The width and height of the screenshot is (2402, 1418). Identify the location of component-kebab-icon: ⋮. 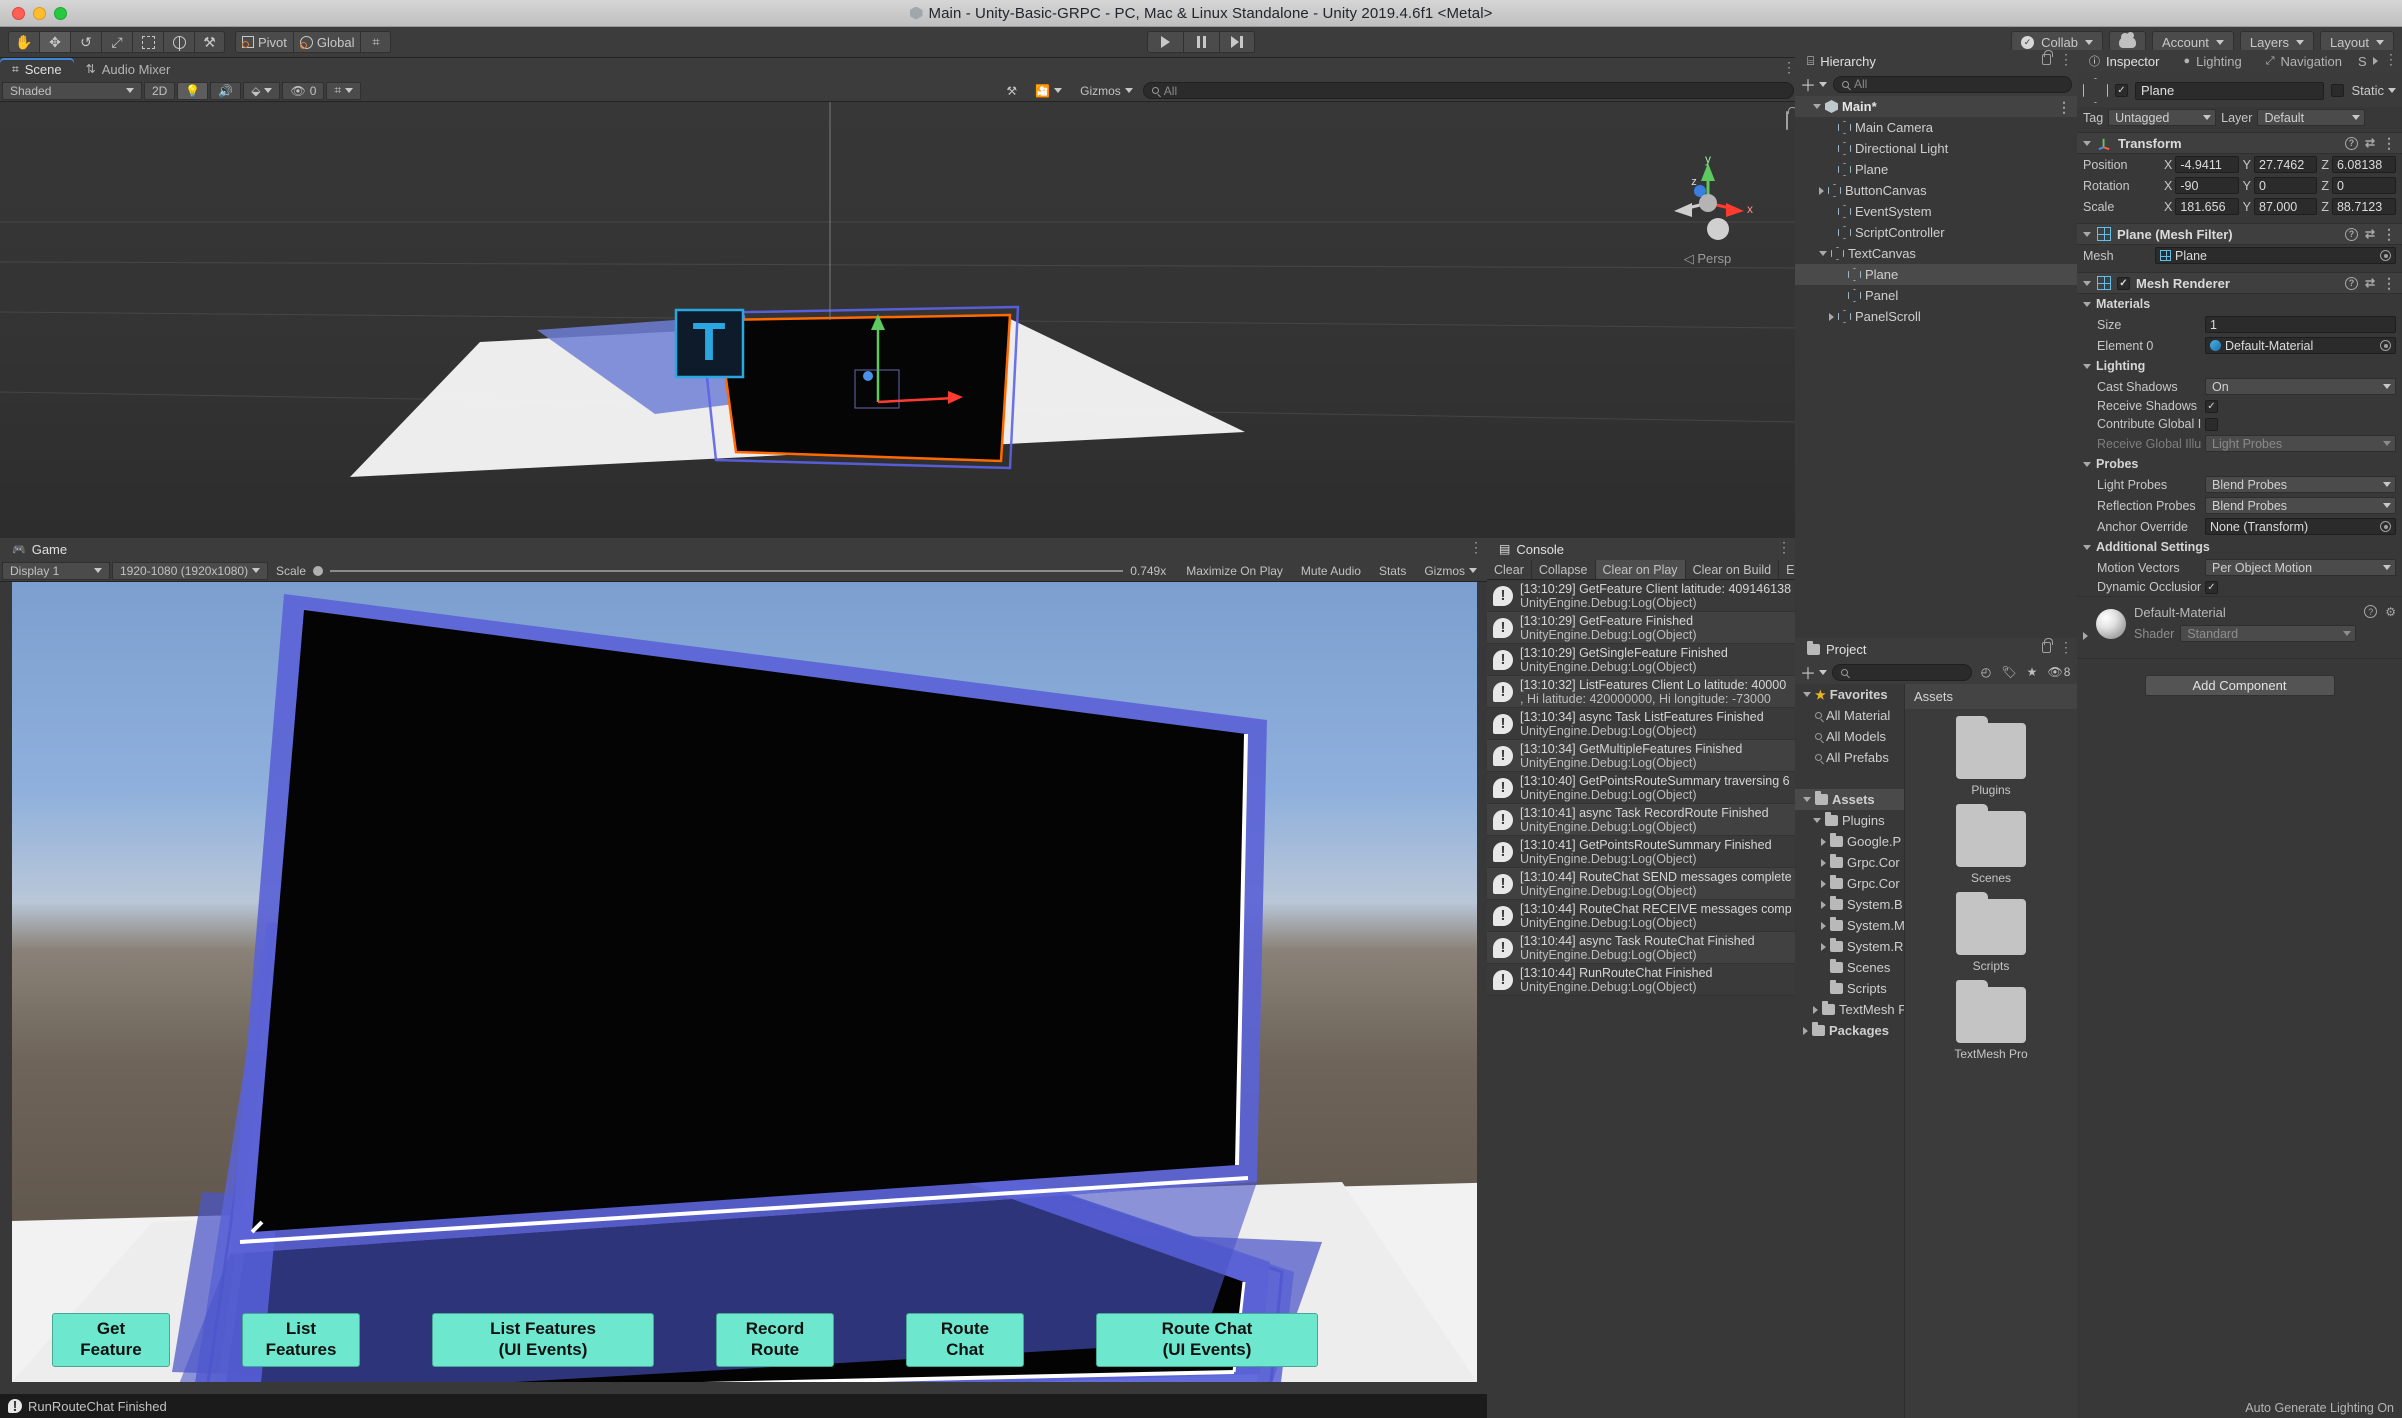
(2389, 234).